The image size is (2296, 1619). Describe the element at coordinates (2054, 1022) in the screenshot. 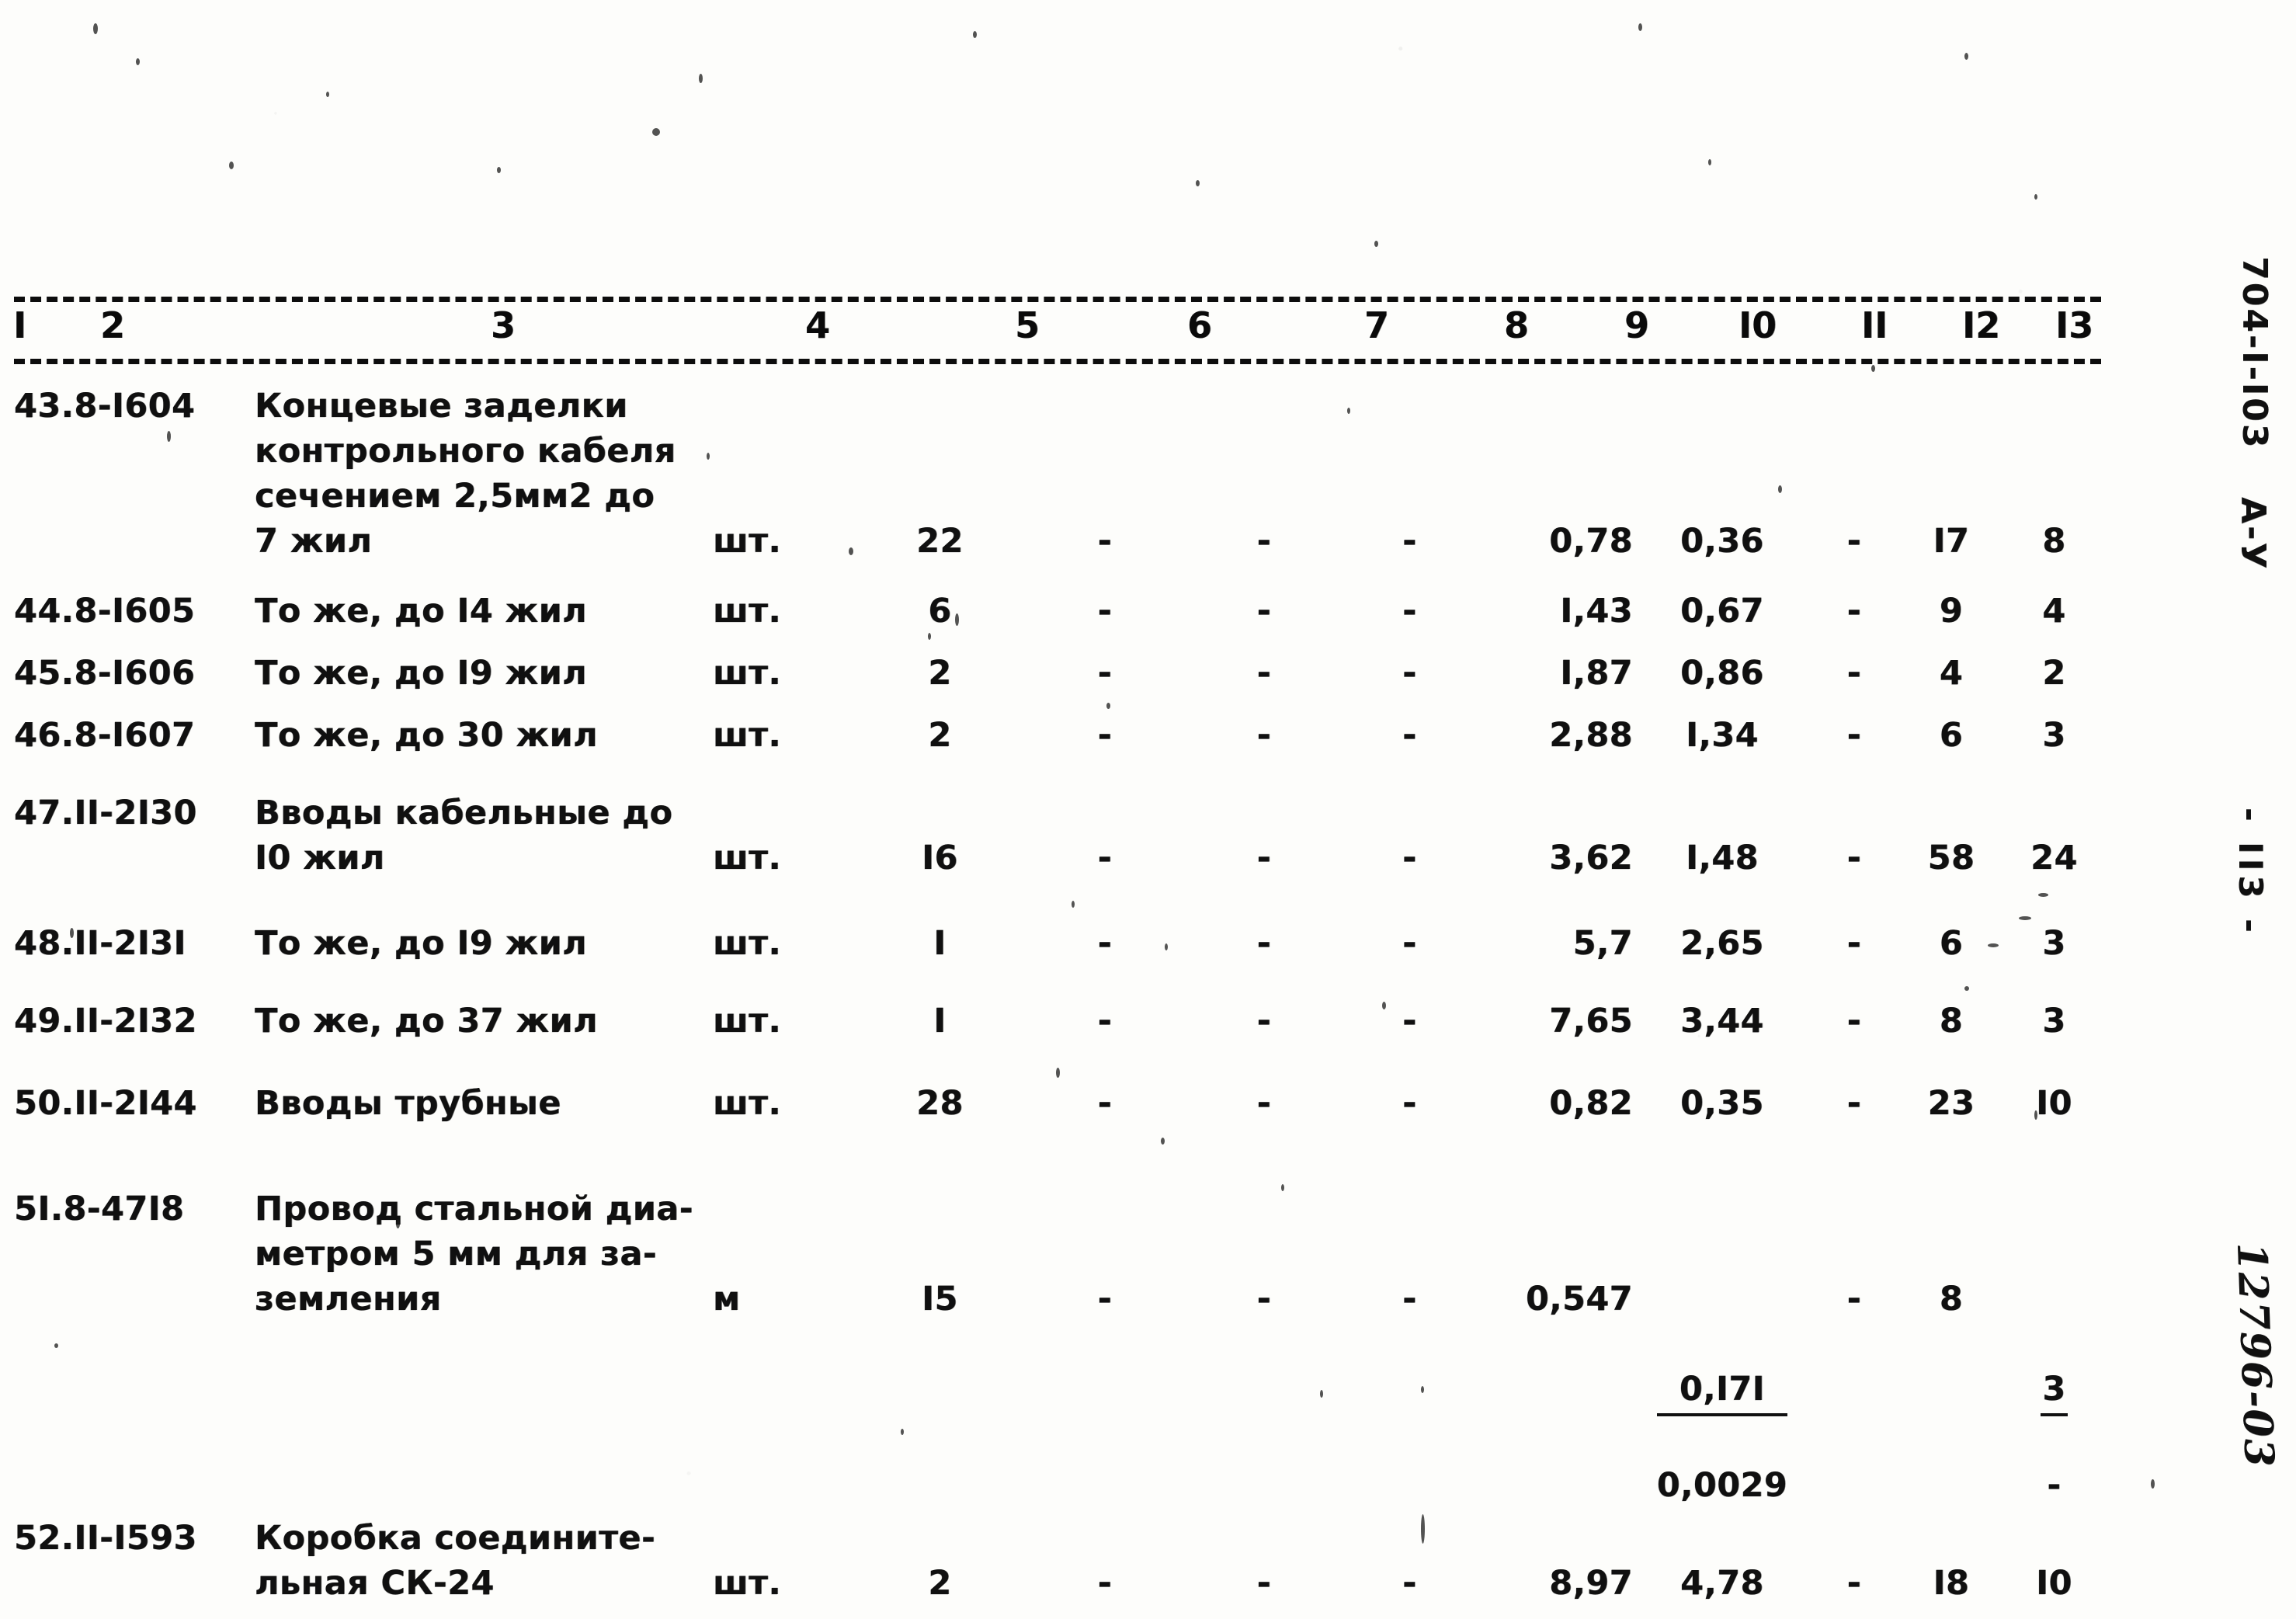

I see `row-col13: 3` at that location.